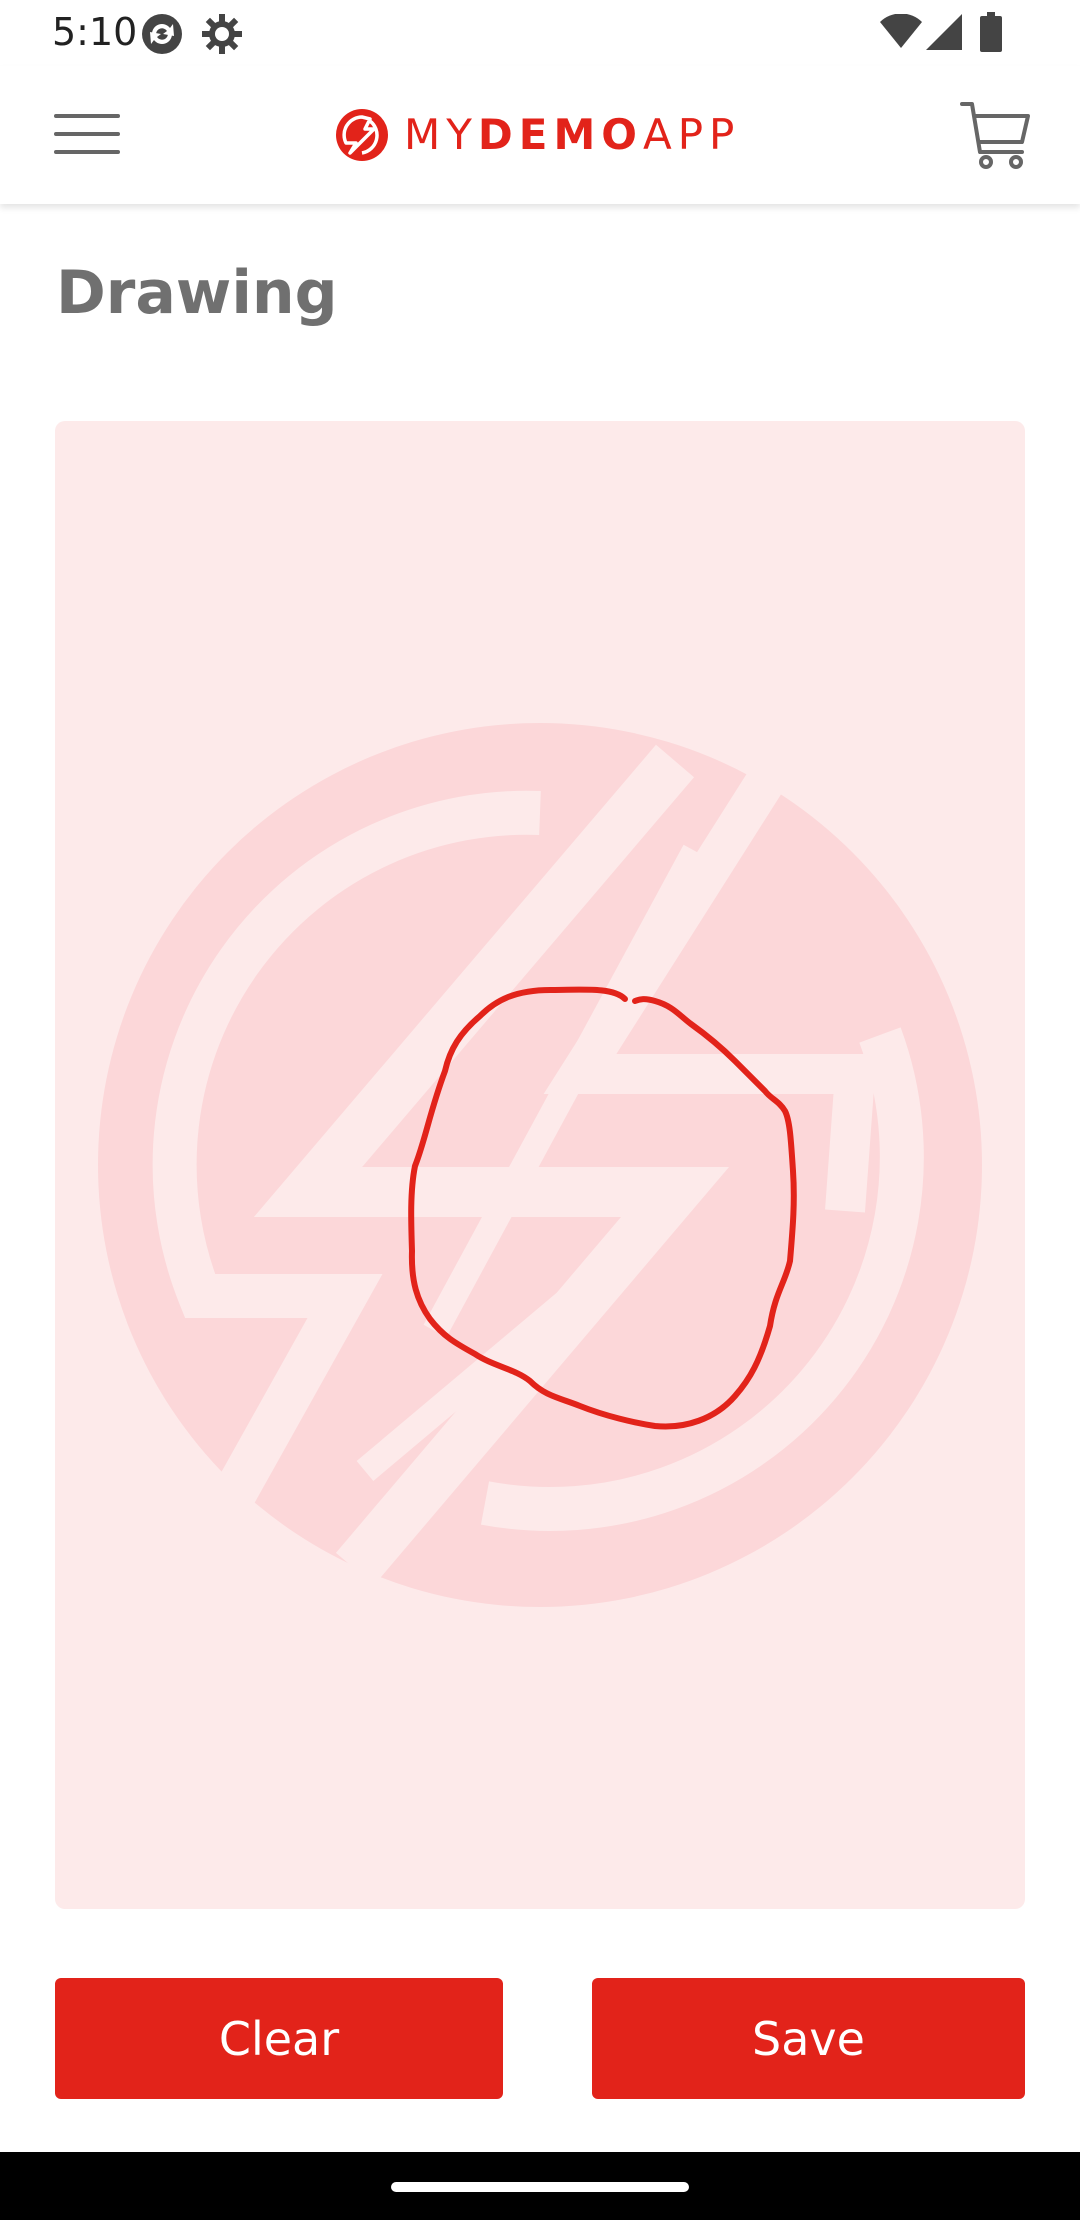 This screenshot has width=1080, height=2220. What do you see at coordinates (540, 33) in the screenshot?
I see `status-bar: 5:10` at bounding box center [540, 33].